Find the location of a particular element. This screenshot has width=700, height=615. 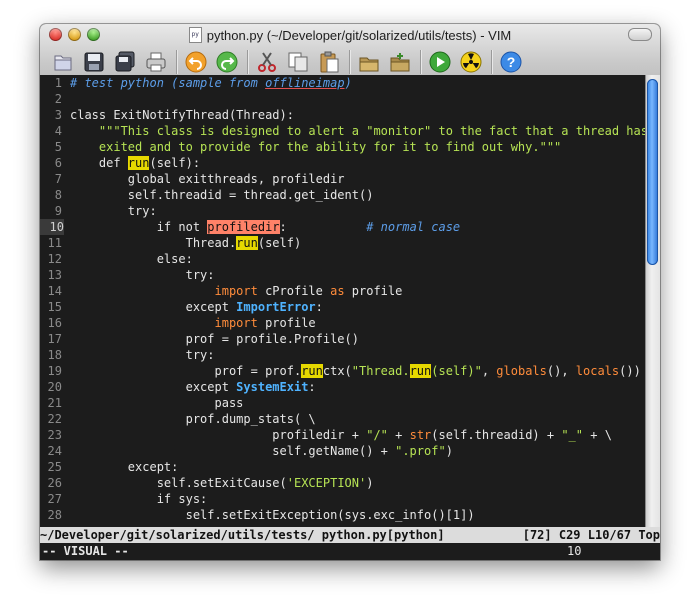

paste-icon is located at coordinates (329, 62).